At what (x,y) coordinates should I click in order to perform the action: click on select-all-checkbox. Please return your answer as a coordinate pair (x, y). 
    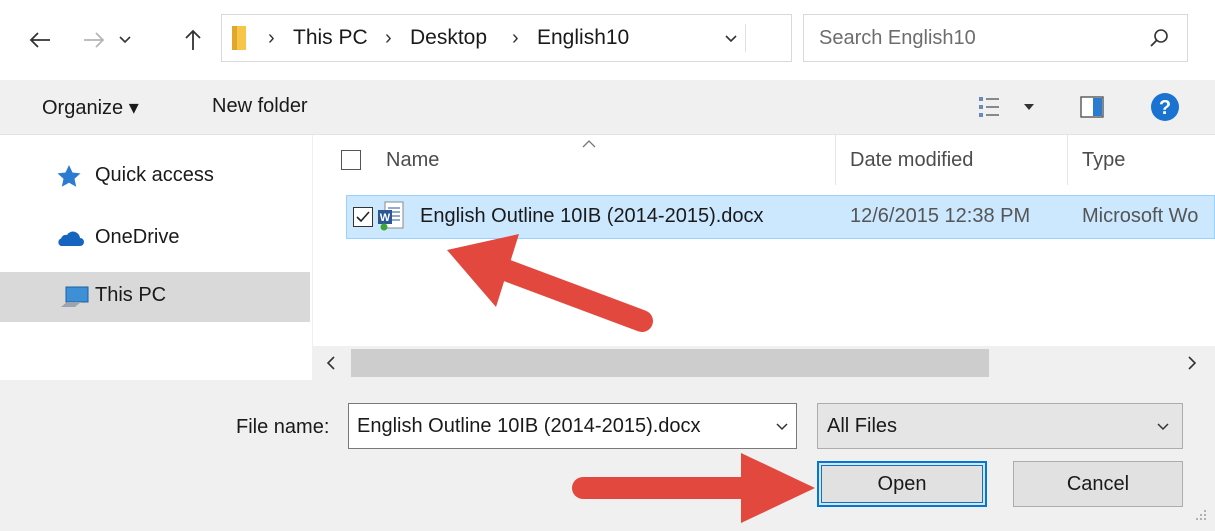
    Looking at the image, I should click on (351, 160).